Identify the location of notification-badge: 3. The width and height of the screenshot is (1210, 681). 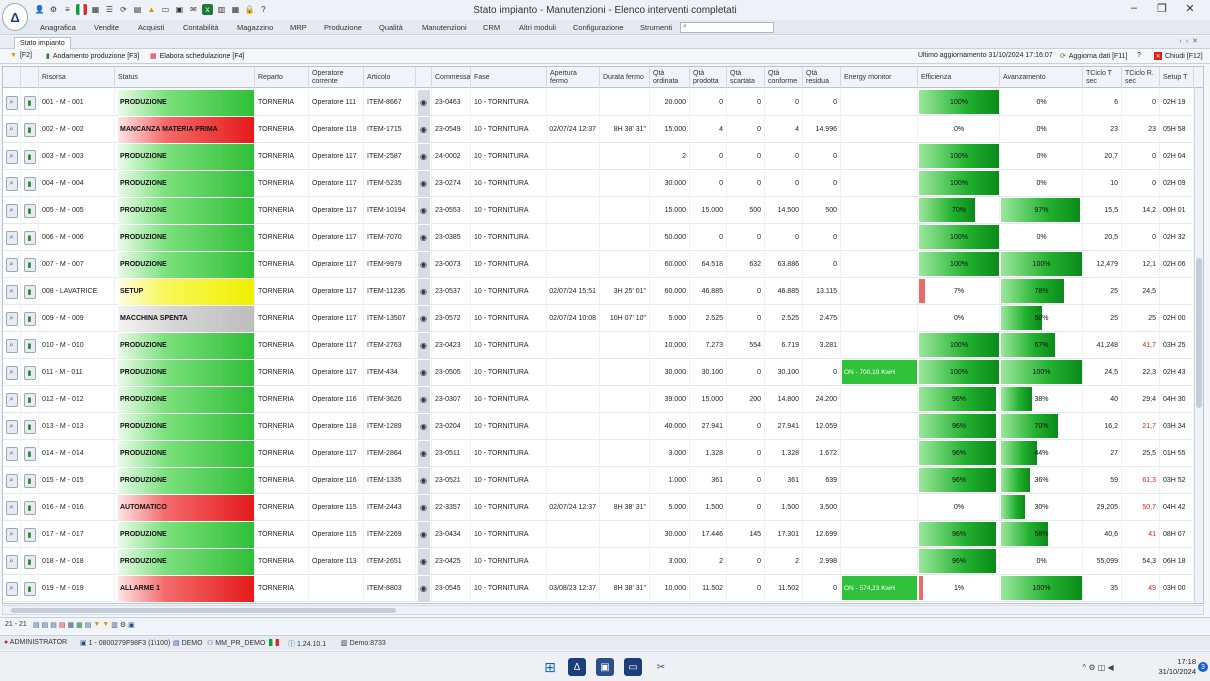
(1203, 667).